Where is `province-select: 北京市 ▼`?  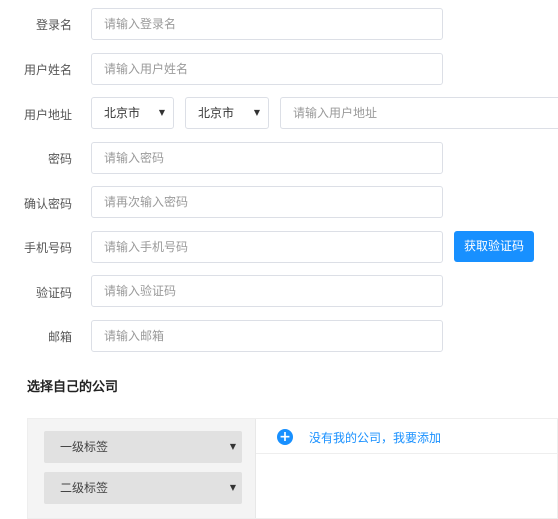 province-select: 北京市 ▼ is located at coordinates (132, 113).